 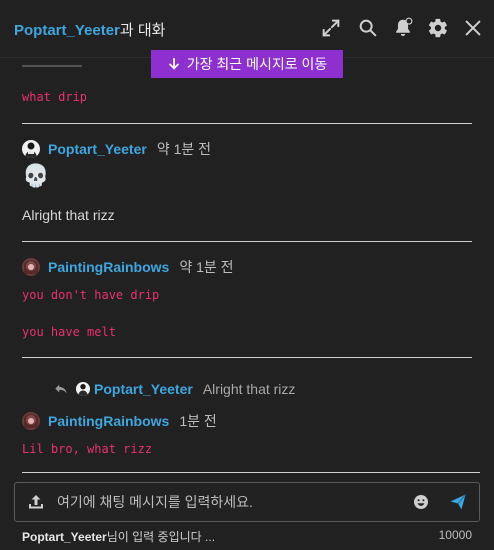 What do you see at coordinates (458, 502) in the screenshot?
I see `send-icon` at bounding box center [458, 502].